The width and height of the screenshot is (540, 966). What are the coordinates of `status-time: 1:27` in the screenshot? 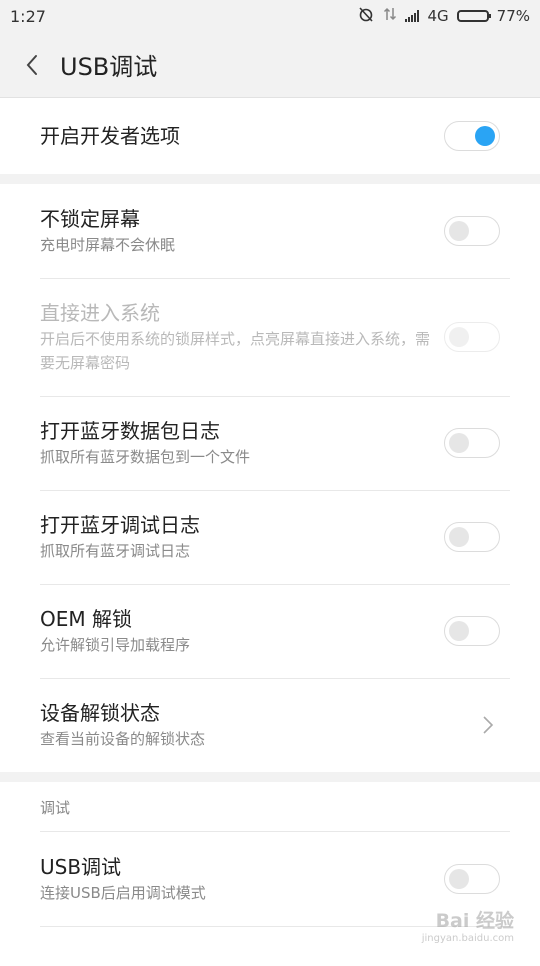 It's located at (28, 16).